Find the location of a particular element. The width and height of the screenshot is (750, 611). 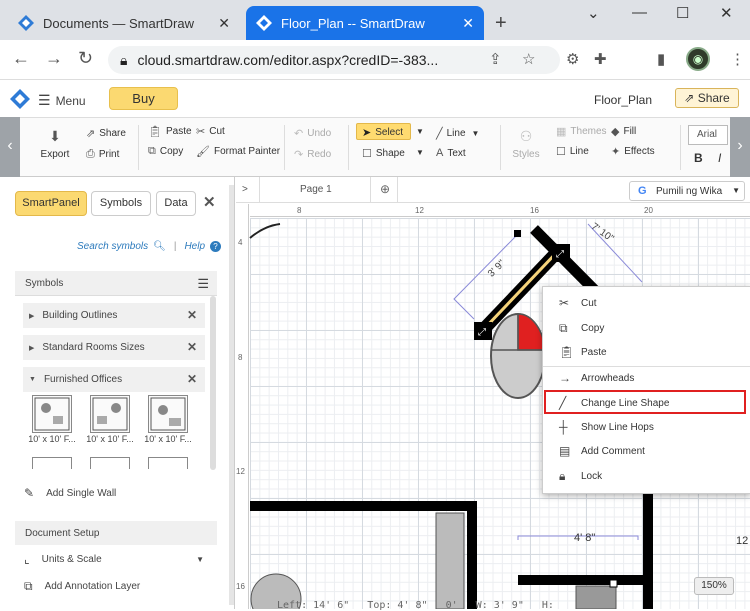

export-button: ⬇ Export is located at coordinates (55, 144).